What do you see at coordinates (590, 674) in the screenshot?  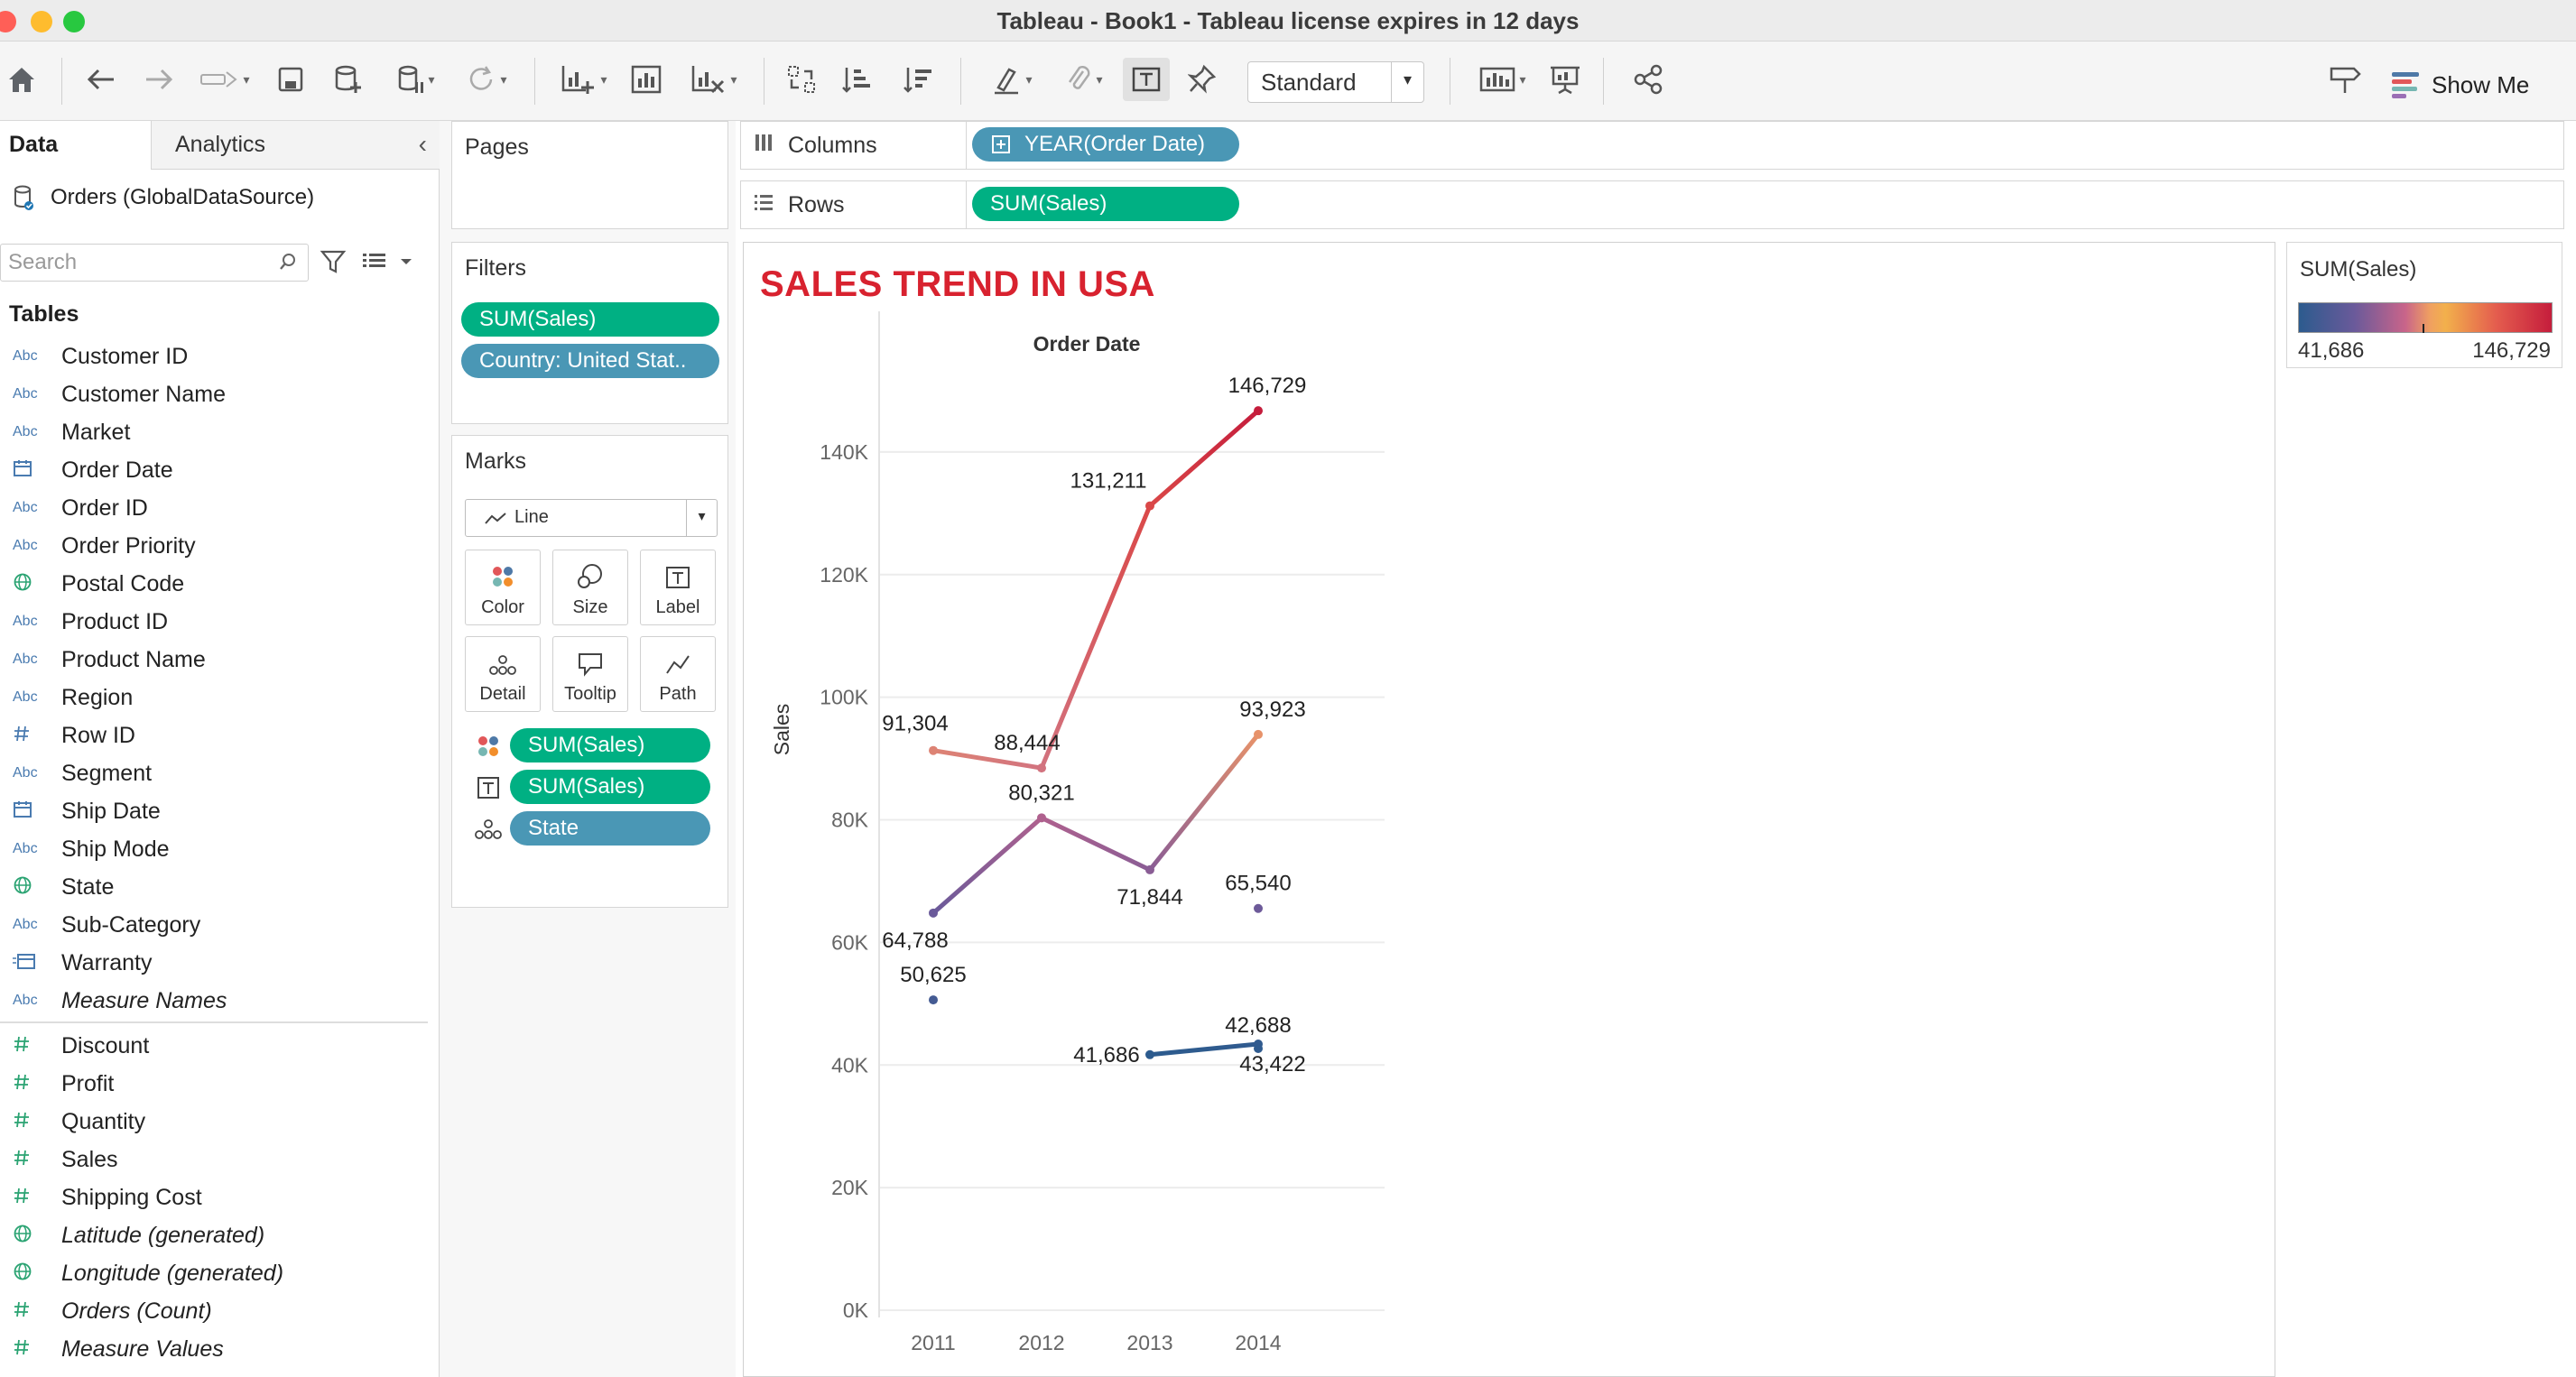 I see `tooltip-button: Tooltip` at bounding box center [590, 674].